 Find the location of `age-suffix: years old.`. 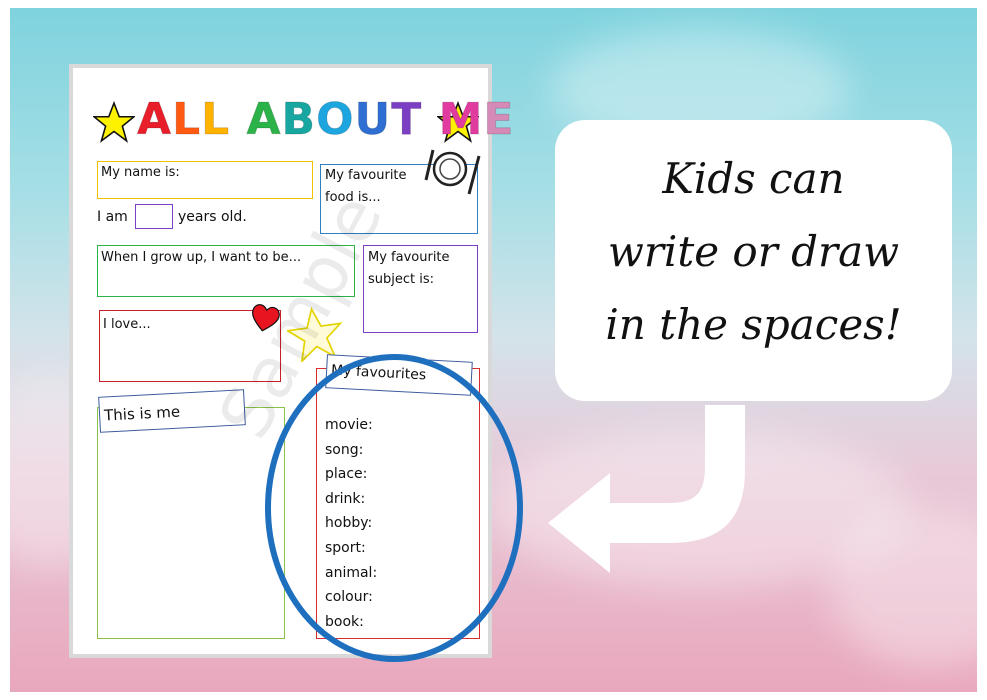

age-suffix: years old. is located at coordinates (212, 217).